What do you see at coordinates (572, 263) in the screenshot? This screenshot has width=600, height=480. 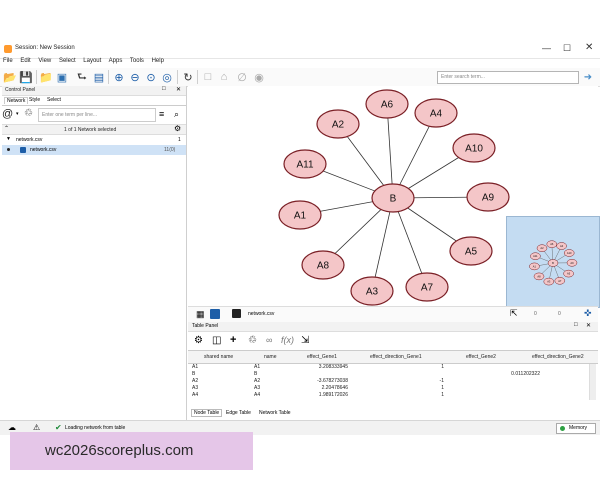 I see `overview-node-label: A9` at bounding box center [572, 263].